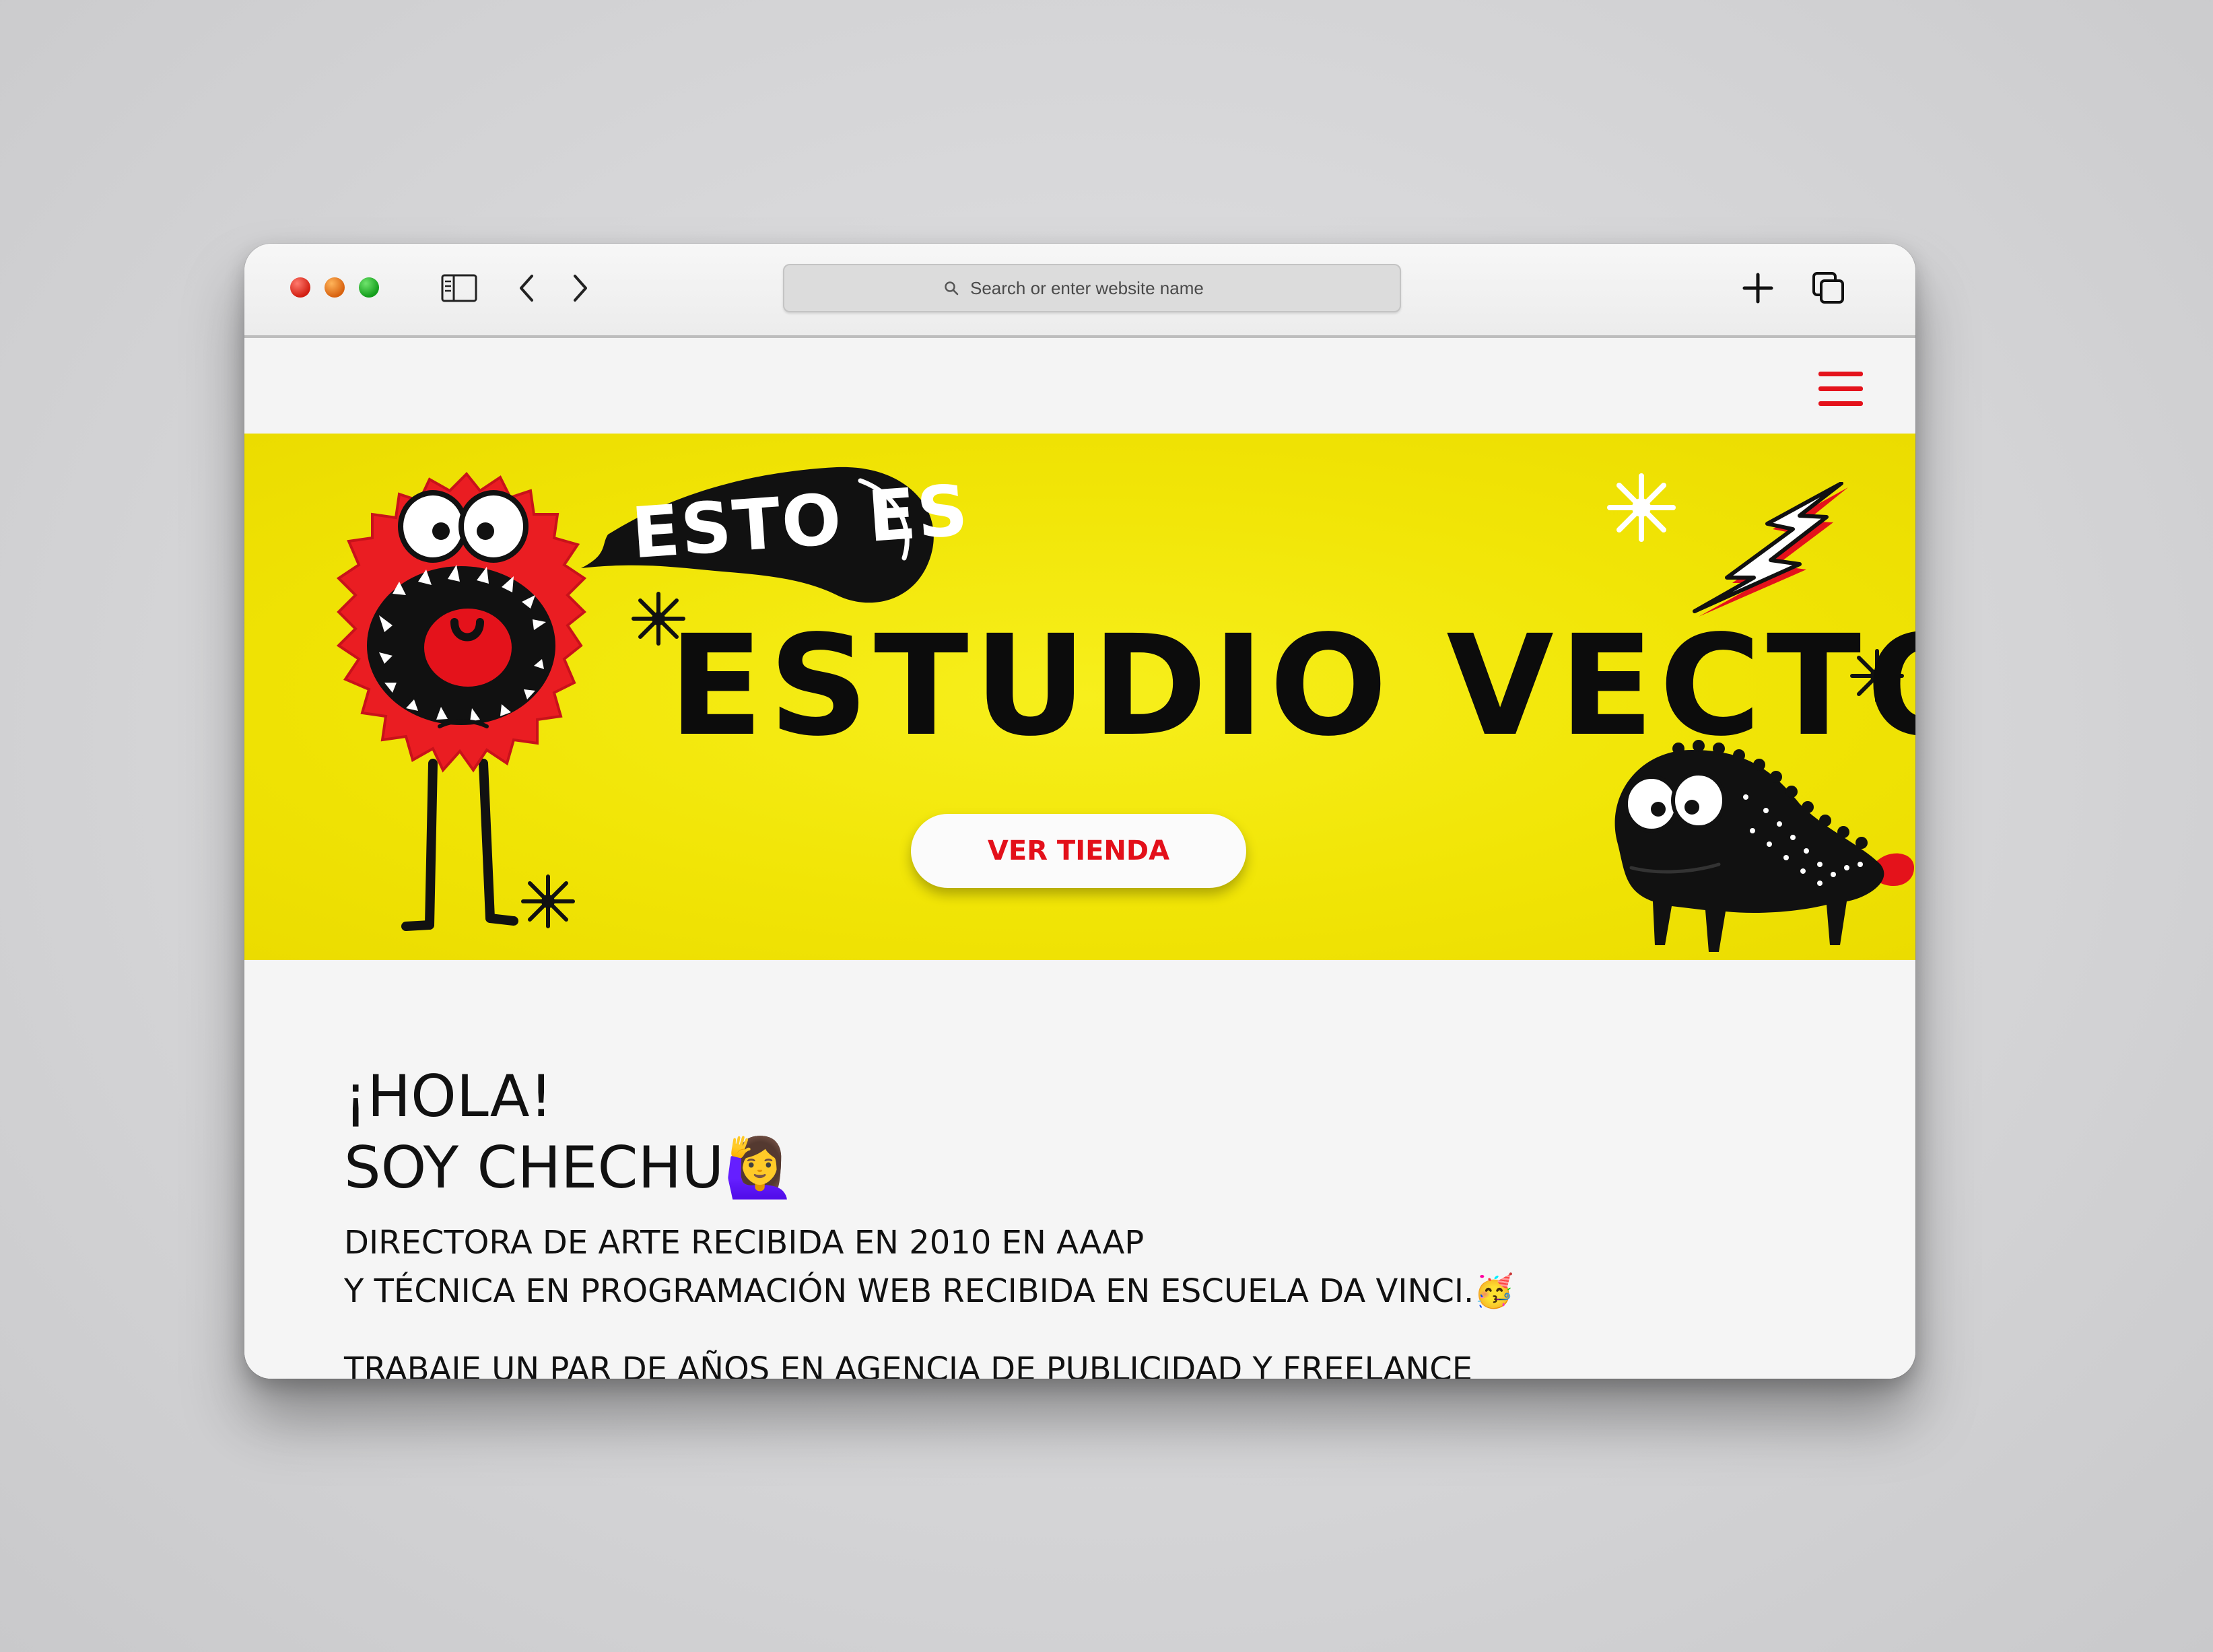 This screenshot has width=2213, height=1652. I want to click on lightning-bolt-icon, so click(1771, 549).